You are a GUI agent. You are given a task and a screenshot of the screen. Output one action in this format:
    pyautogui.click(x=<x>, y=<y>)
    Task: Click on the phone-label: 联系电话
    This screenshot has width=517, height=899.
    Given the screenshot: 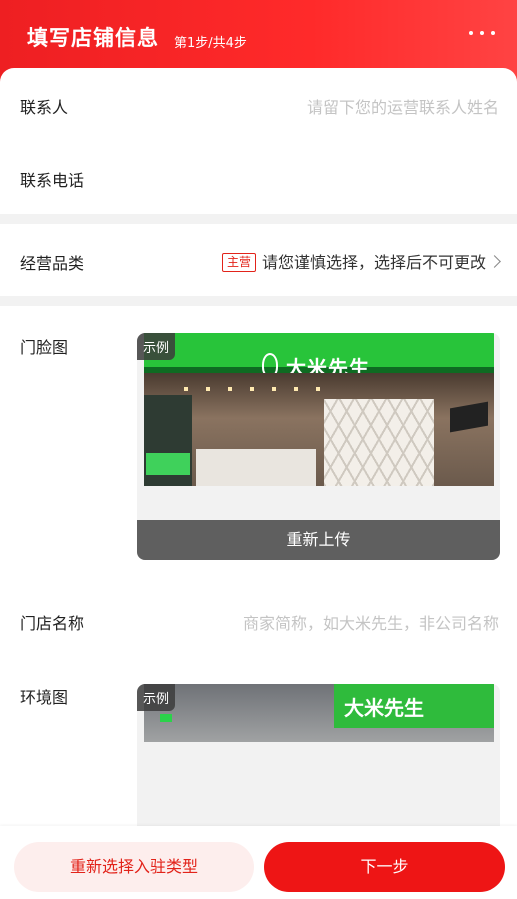 What is the action you would take?
    pyautogui.click(x=52, y=180)
    